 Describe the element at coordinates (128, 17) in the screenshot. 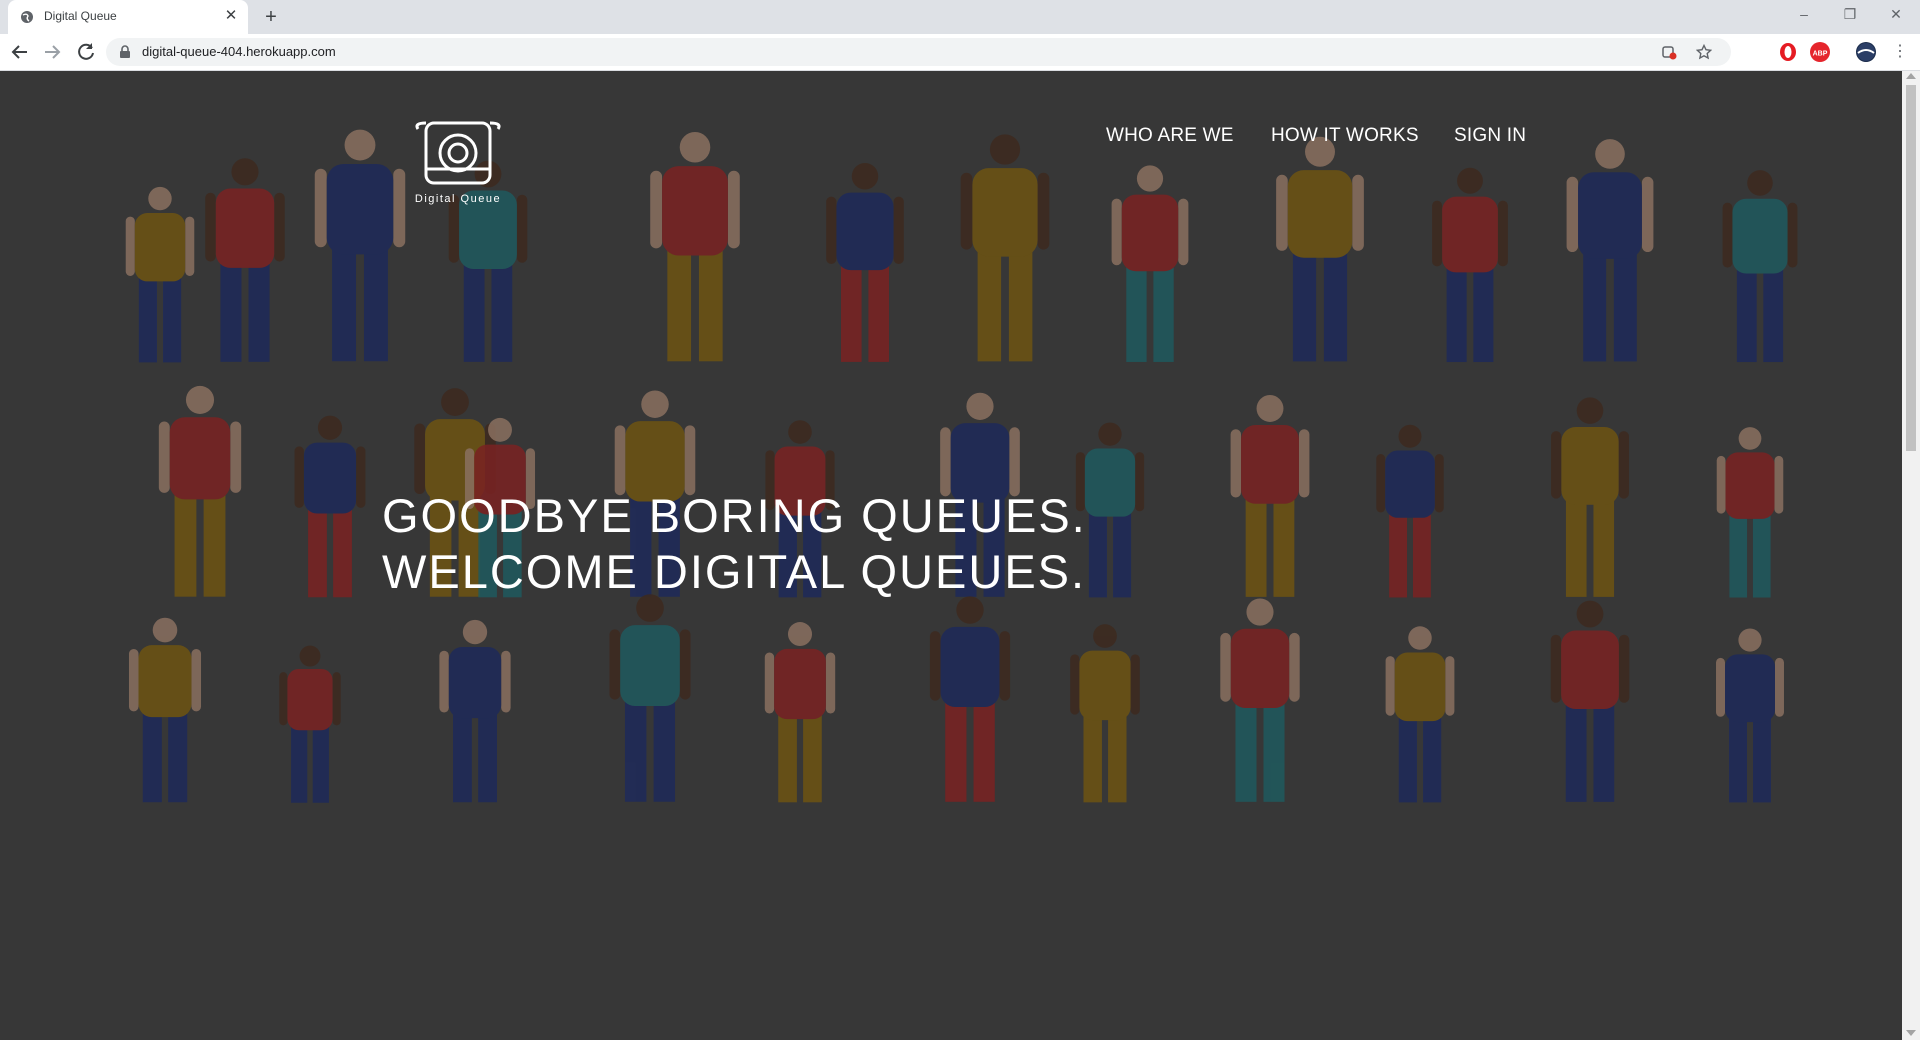

I see `browser-tab: Digital Queue ✕` at that location.